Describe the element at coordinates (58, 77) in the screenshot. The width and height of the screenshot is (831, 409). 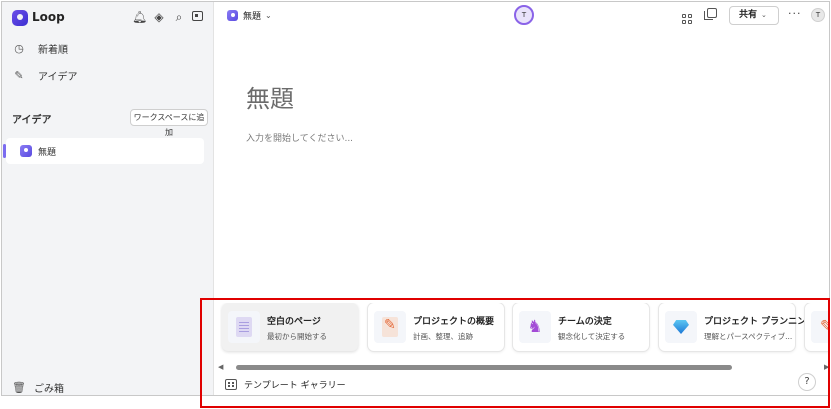
I see `nav-ideas-label: アイデア` at that location.